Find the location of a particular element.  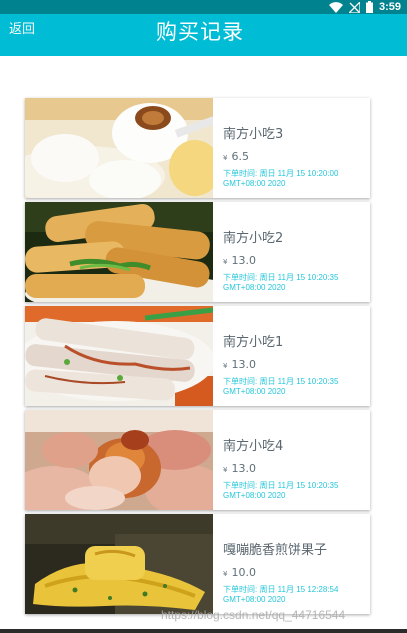

order-image-crispy-pastries is located at coordinates (119, 460).